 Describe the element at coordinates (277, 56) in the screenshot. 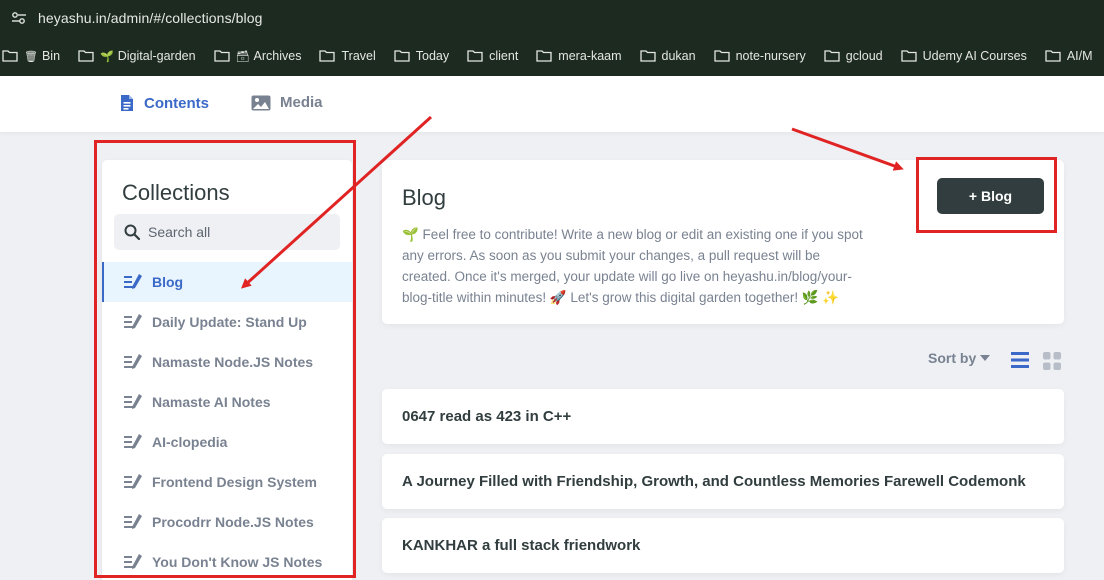

I see `bookmark-label: Archives` at that location.